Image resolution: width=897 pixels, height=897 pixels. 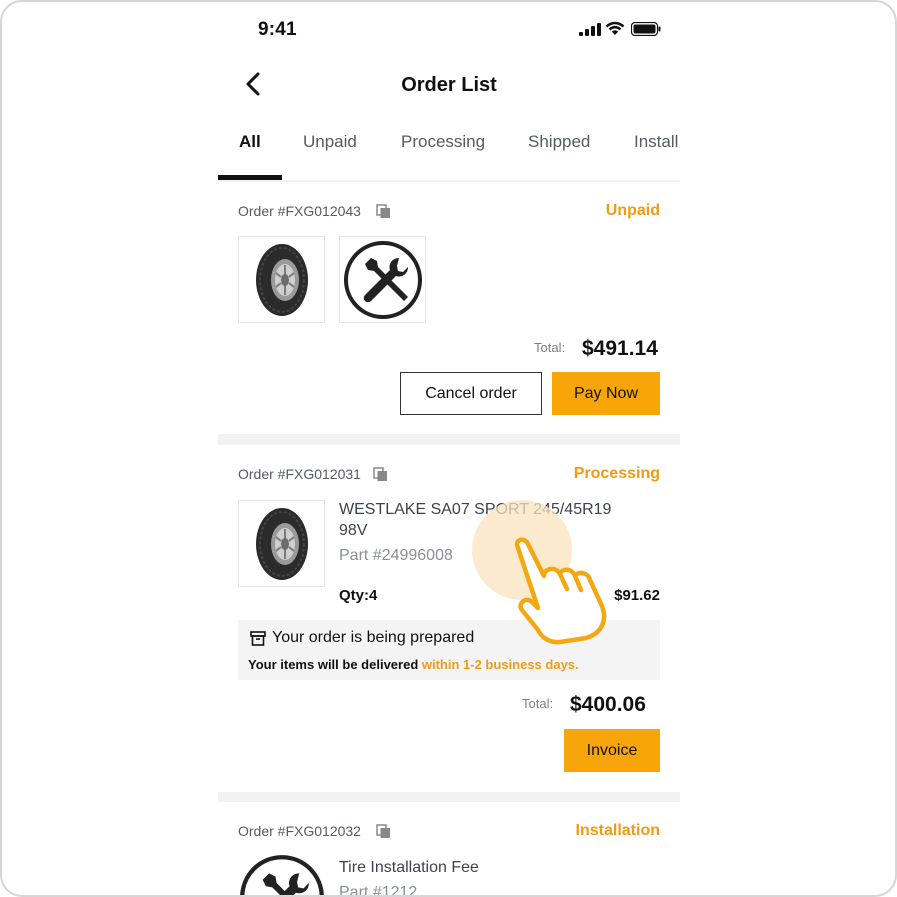 What do you see at coordinates (590, 29) in the screenshot?
I see `cellular-signal-icon` at bounding box center [590, 29].